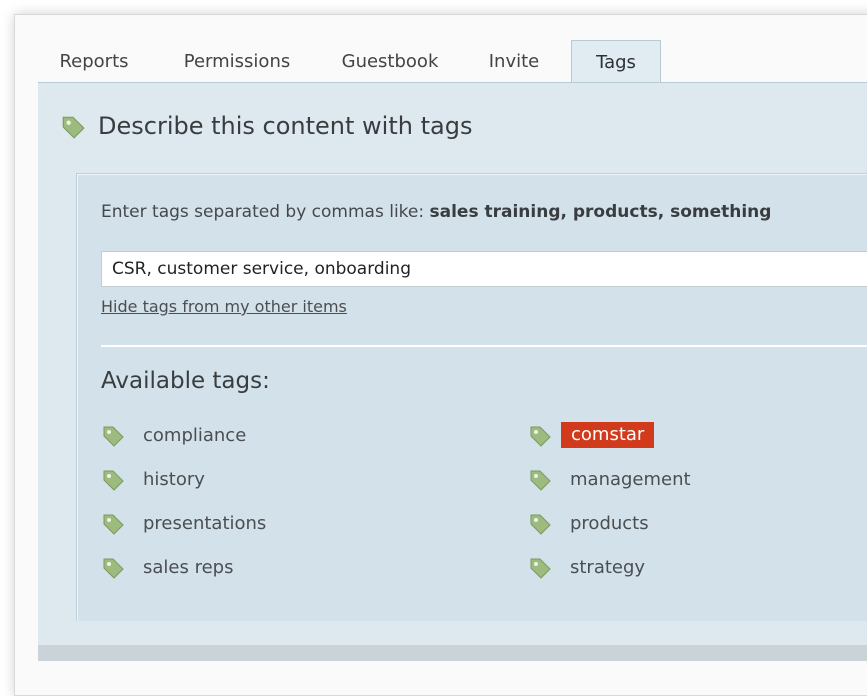 This screenshot has width=867, height=696. What do you see at coordinates (205, 523) in the screenshot?
I see `tag-label: presentations` at bounding box center [205, 523].